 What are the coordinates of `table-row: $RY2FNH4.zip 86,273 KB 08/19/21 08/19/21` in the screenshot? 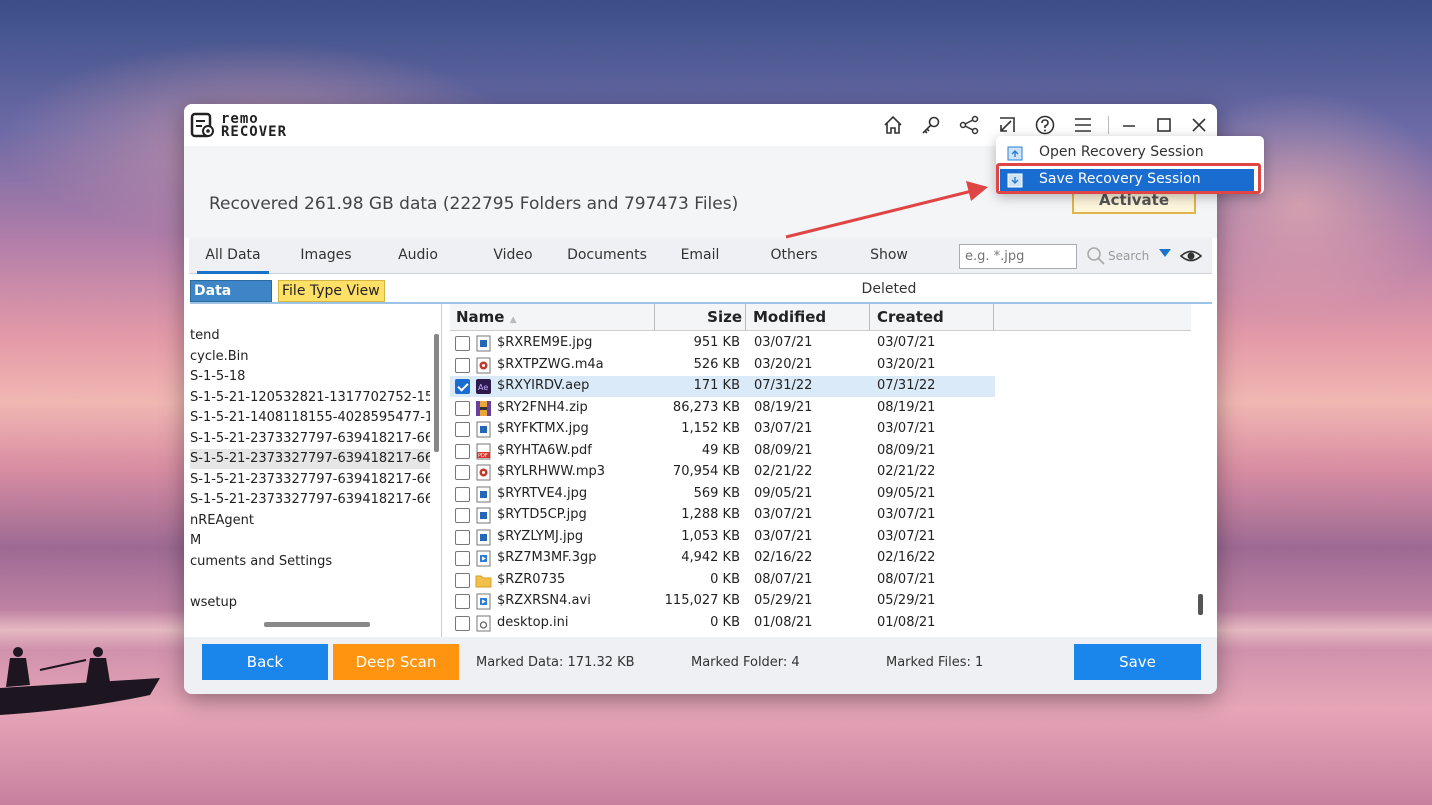 It's located at (722, 408).